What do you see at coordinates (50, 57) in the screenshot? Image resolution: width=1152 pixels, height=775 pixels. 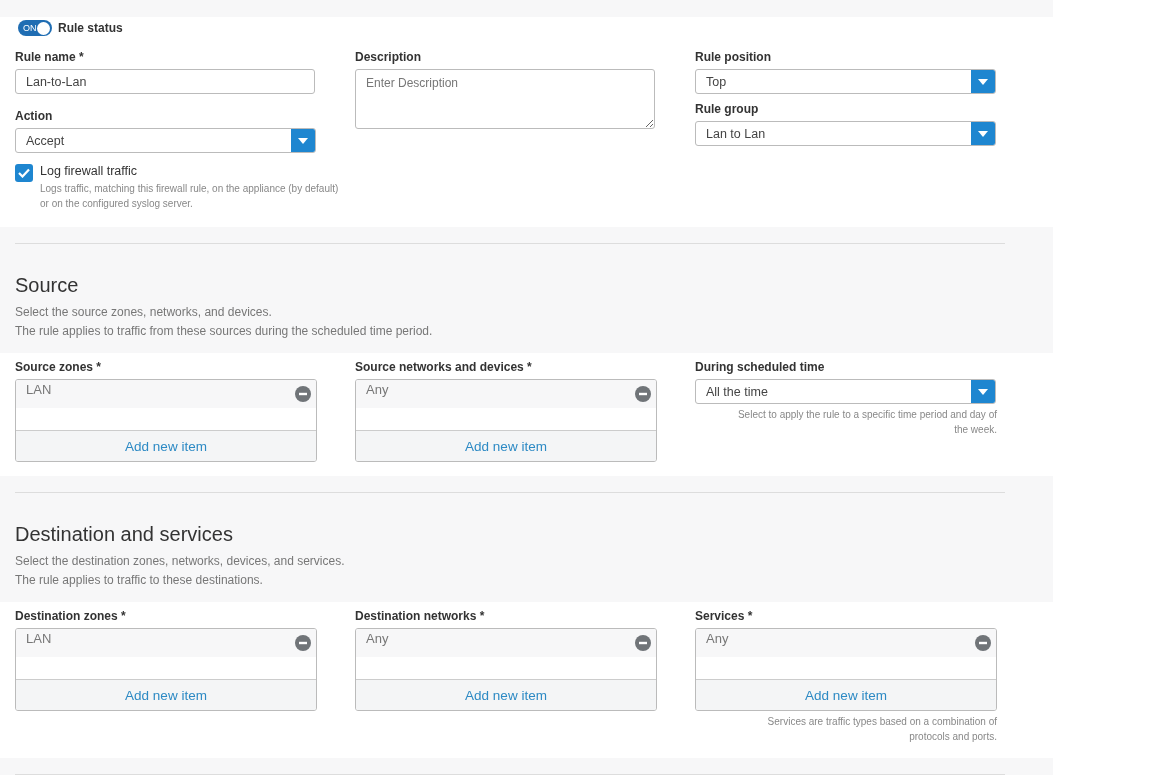 I see `field-label: Rule name *` at bounding box center [50, 57].